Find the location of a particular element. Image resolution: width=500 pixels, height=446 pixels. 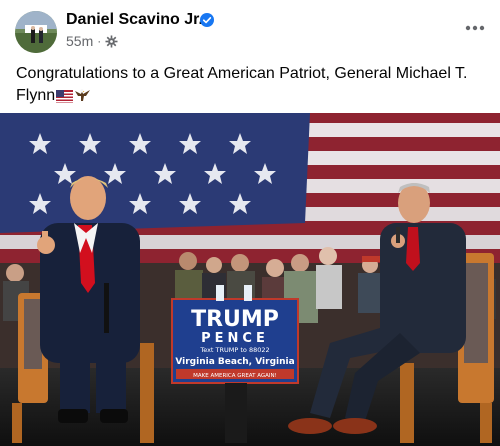

avatar-image is located at coordinates (36, 32).